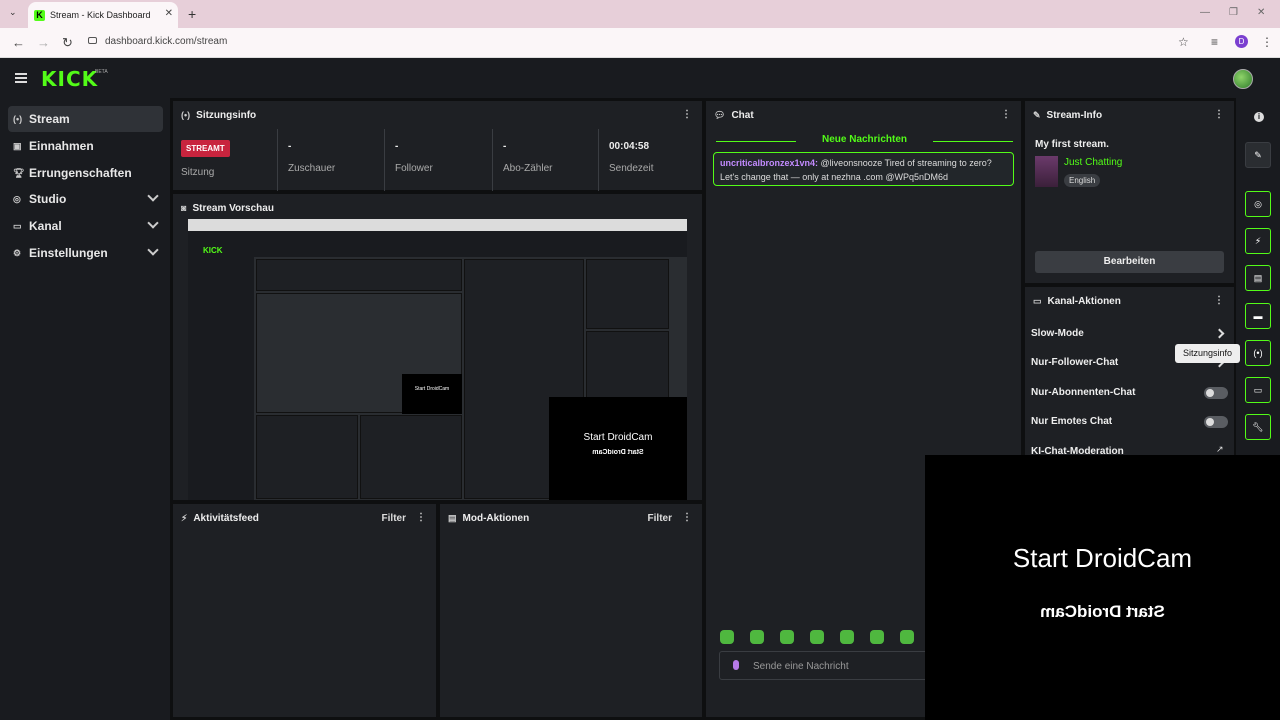 Image resolution: width=1280 pixels, height=720 pixels. Describe the element at coordinates (1129, 262) in the screenshot. I see `edit-button: Bearbeiten` at that location.